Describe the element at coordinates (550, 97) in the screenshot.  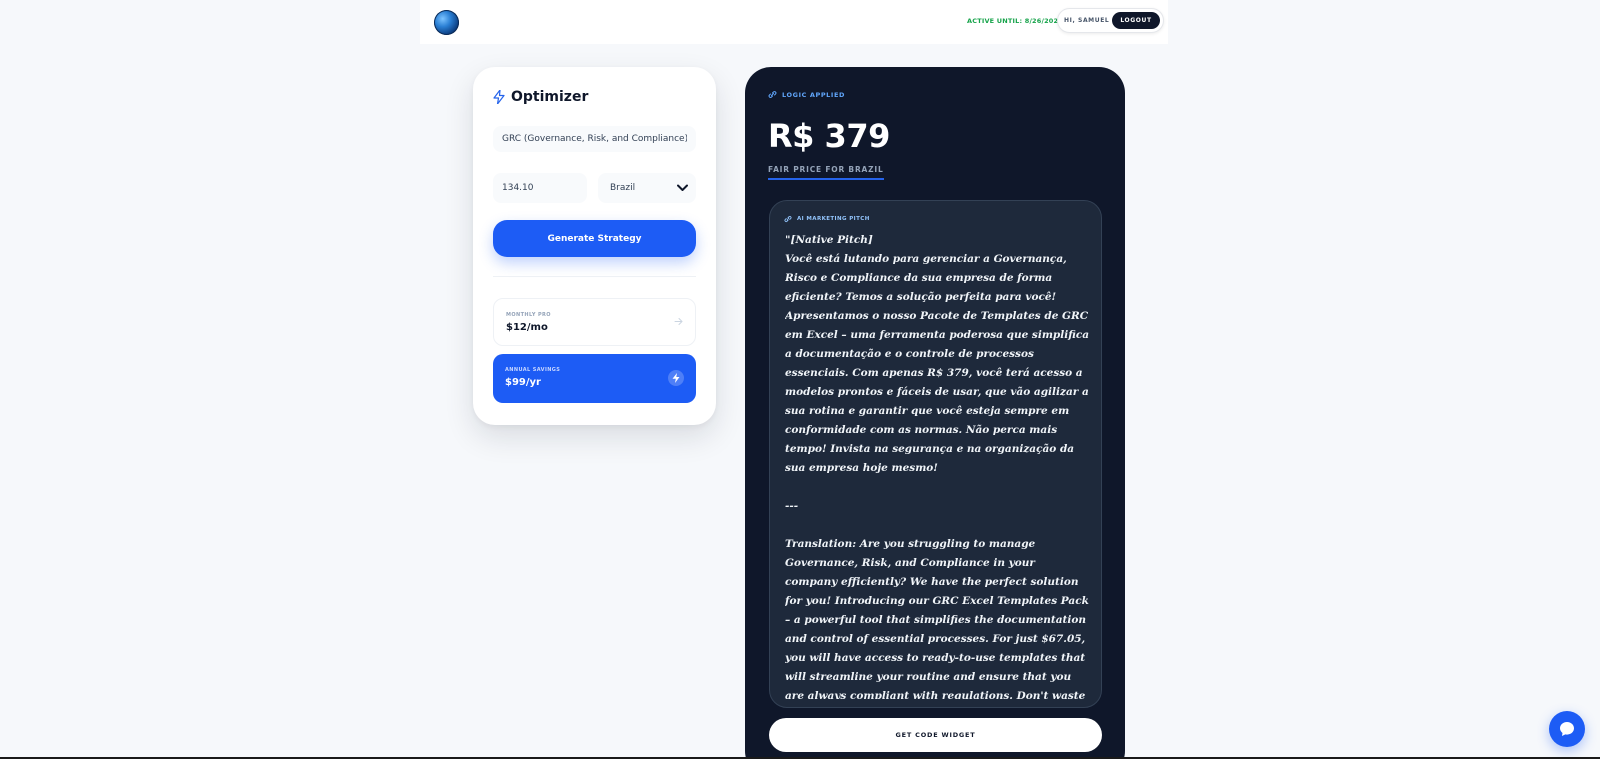
I see `optimizer-title-text: Optimizer` at that location.